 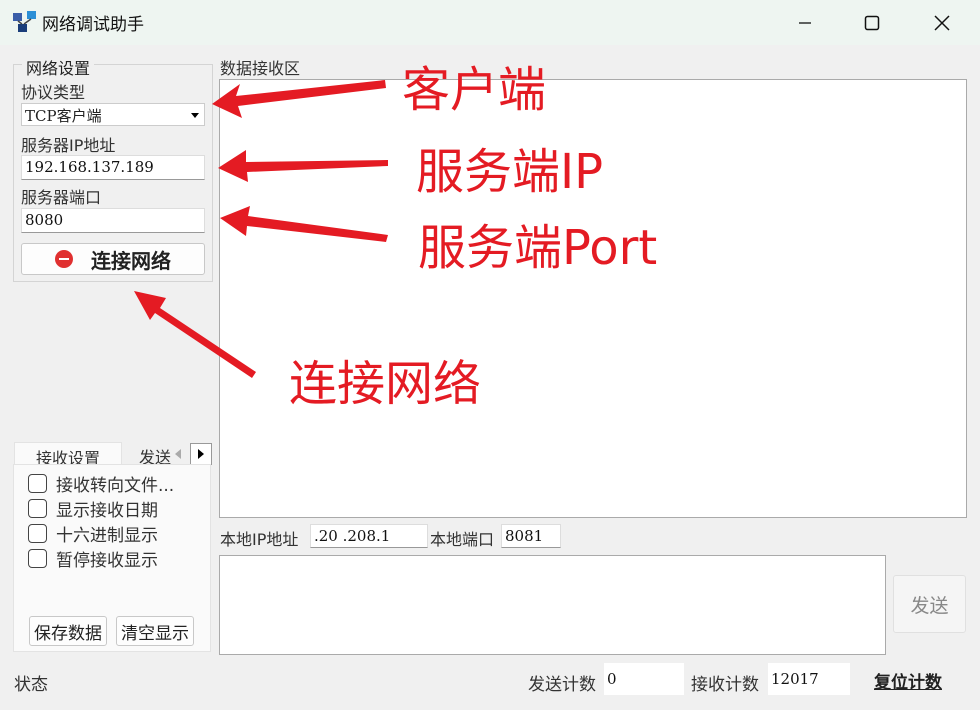 What do you see at coordinates (385, 384) in the screenshot?
I see `annotation-connect: 连接网络` at bounding box center [385, 384].